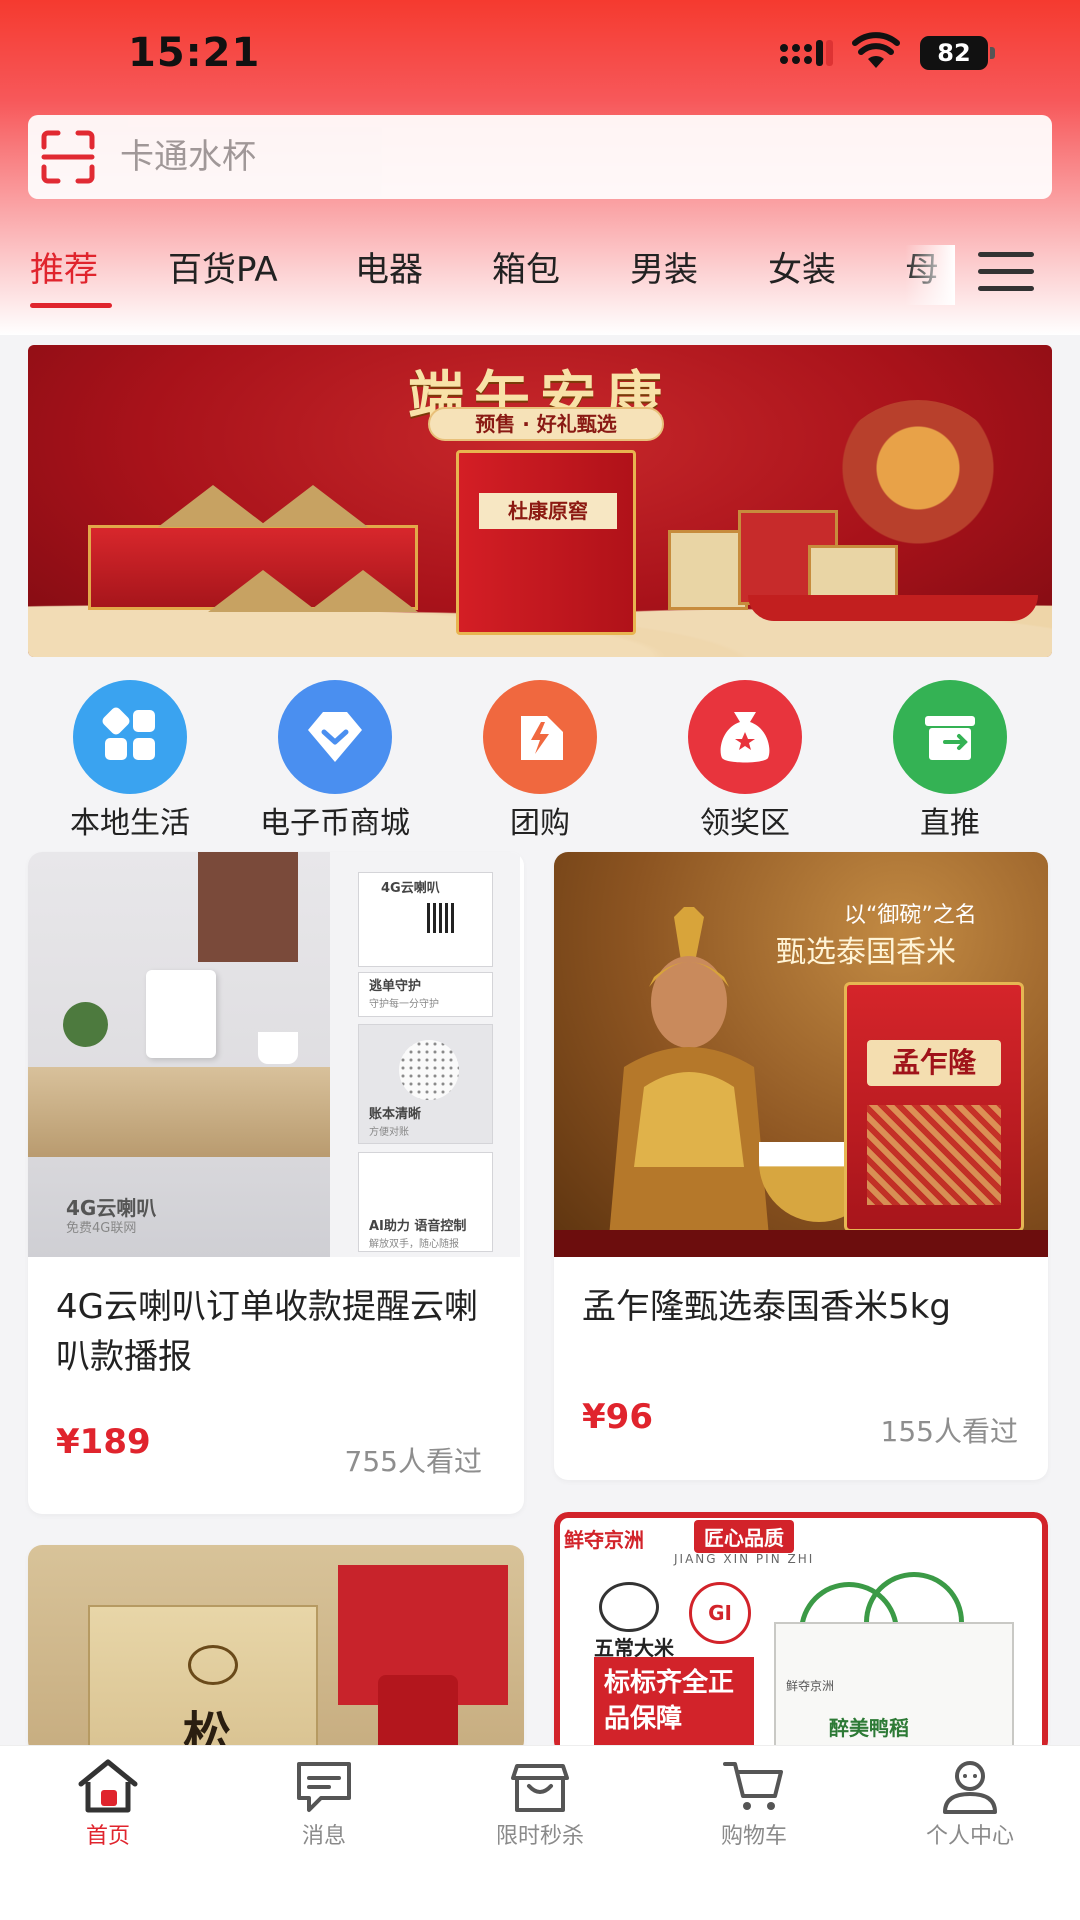 The image size is (1080, 1920). I want to click on nav-label: 消息, so click(323, 1836).